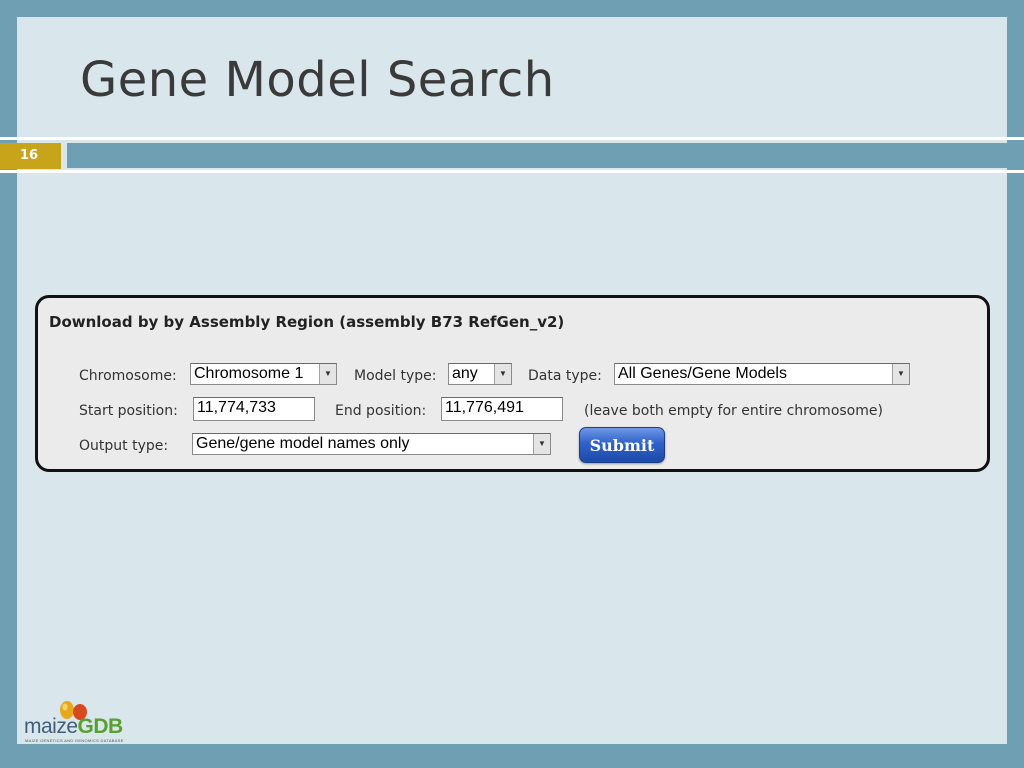  I want to click on model-type-label: Model type:, so click(395, 376).